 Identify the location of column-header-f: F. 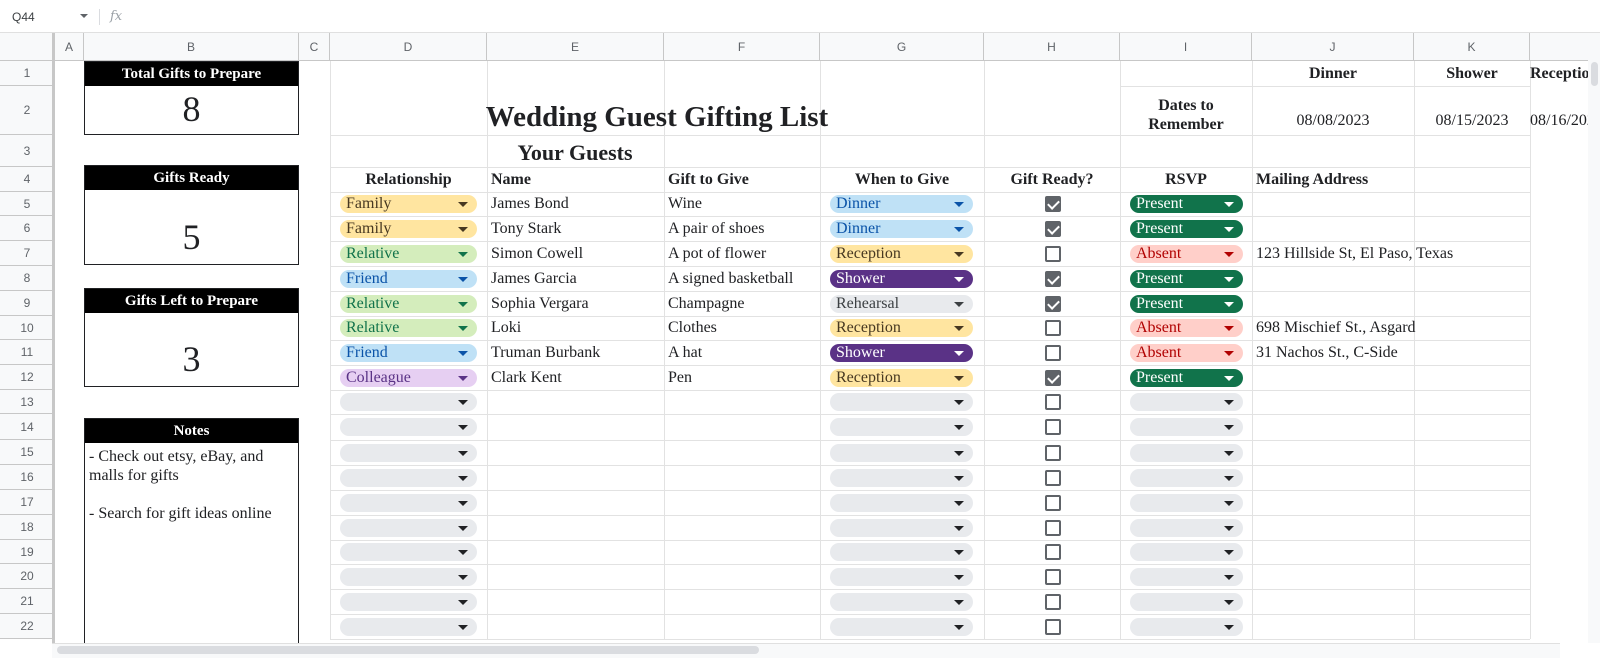
(742, 47).